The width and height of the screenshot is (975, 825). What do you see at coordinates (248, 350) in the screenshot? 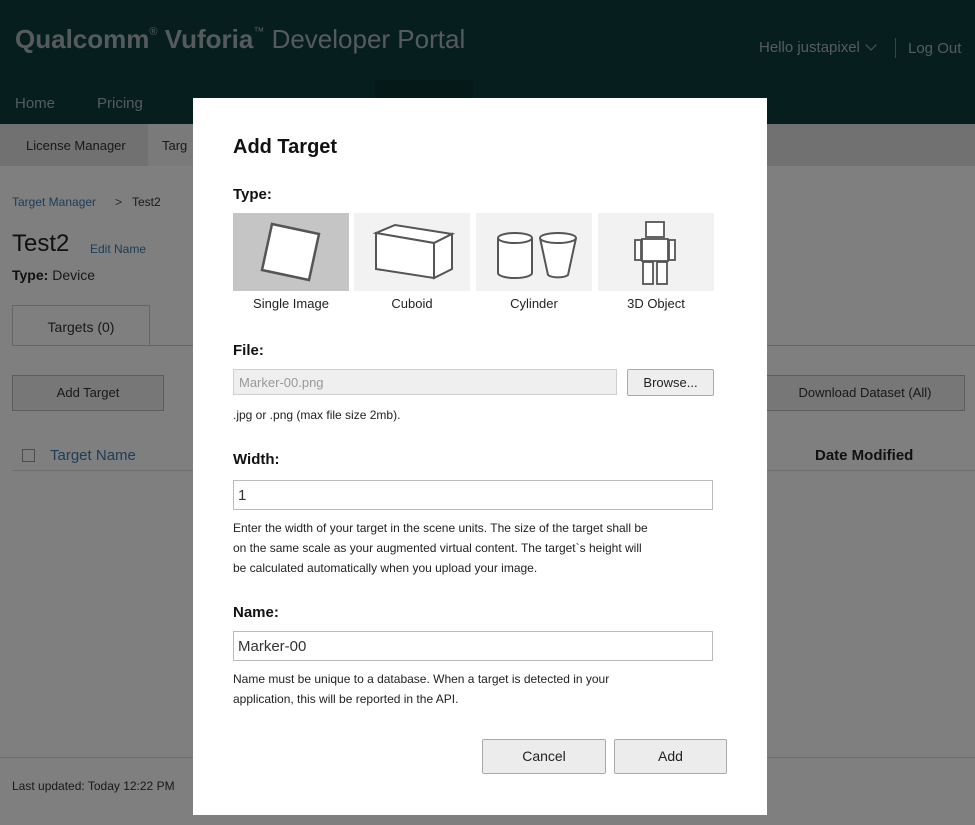
I see `file-label: File:` at bounding box center [248, 350].